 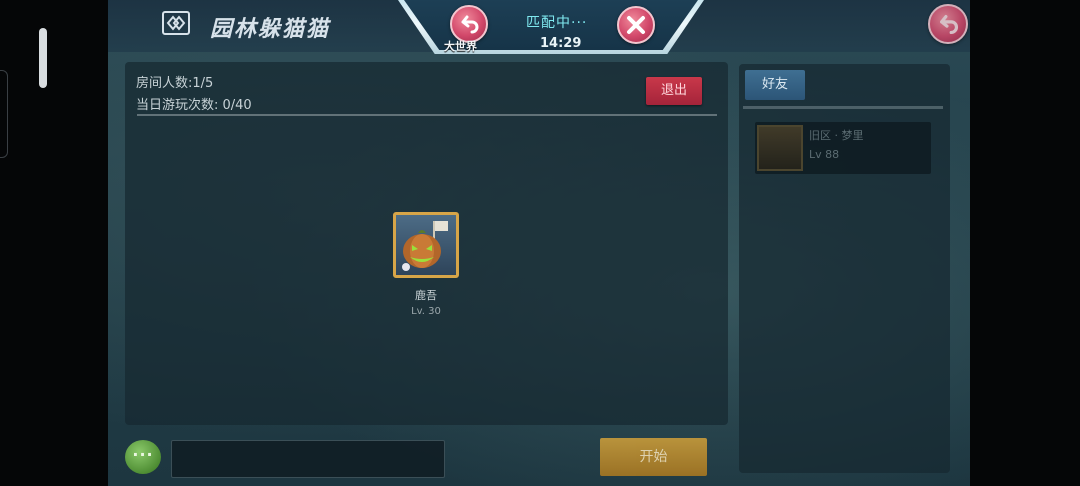 I want to click on cancel-match-button, so click(x=636, y=25).